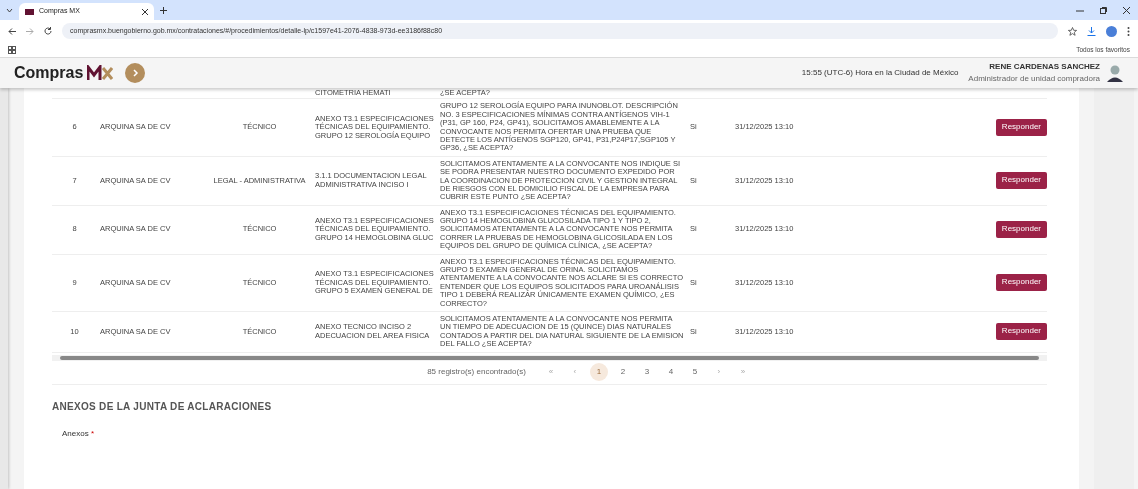  I want to click on page-link: 5, so click(694, 372).